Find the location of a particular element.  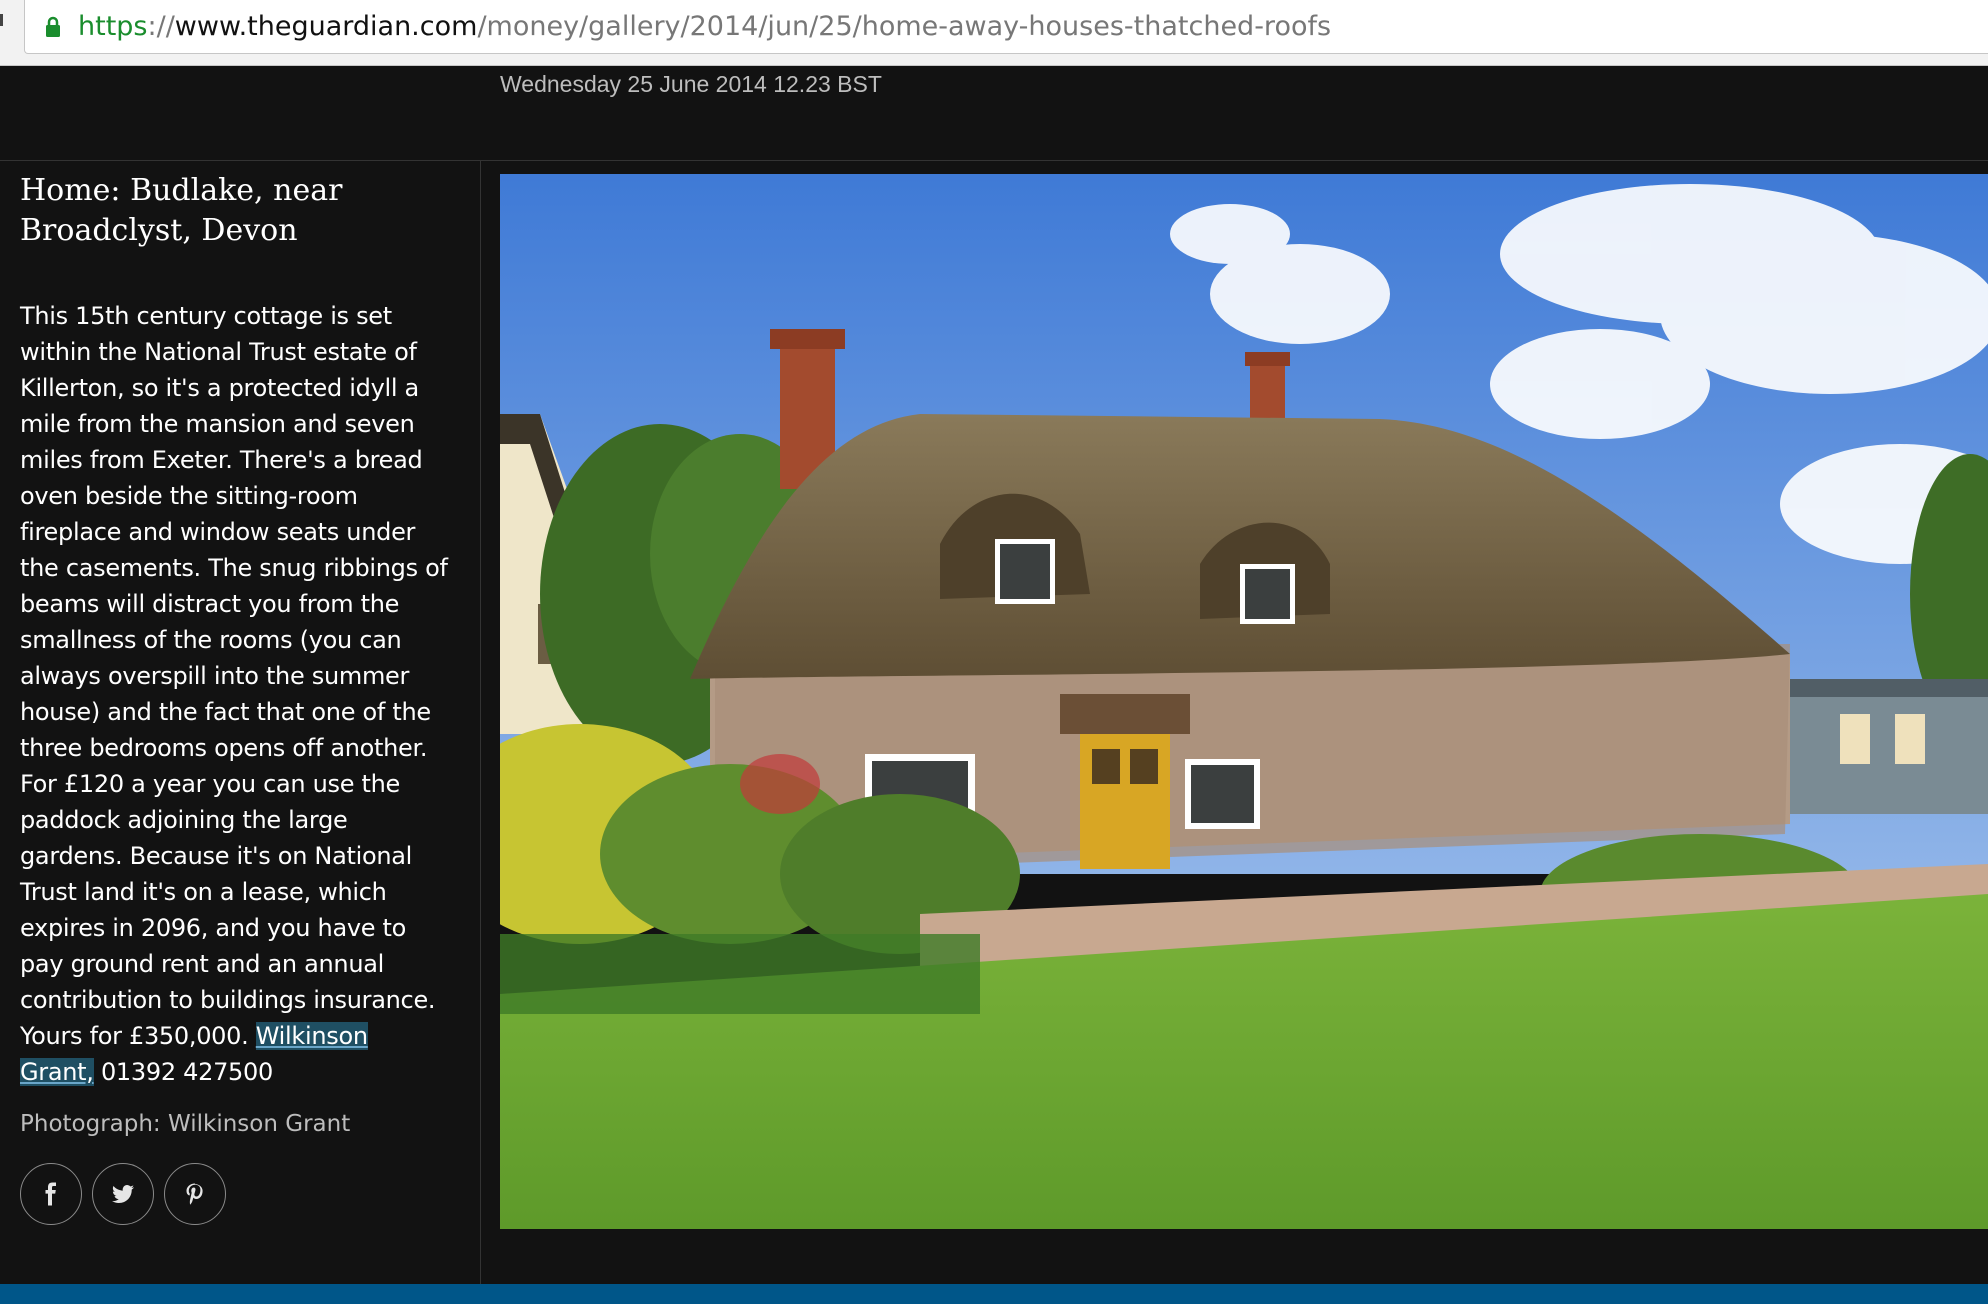

share-buttons is located at coordinates (123, 1194).